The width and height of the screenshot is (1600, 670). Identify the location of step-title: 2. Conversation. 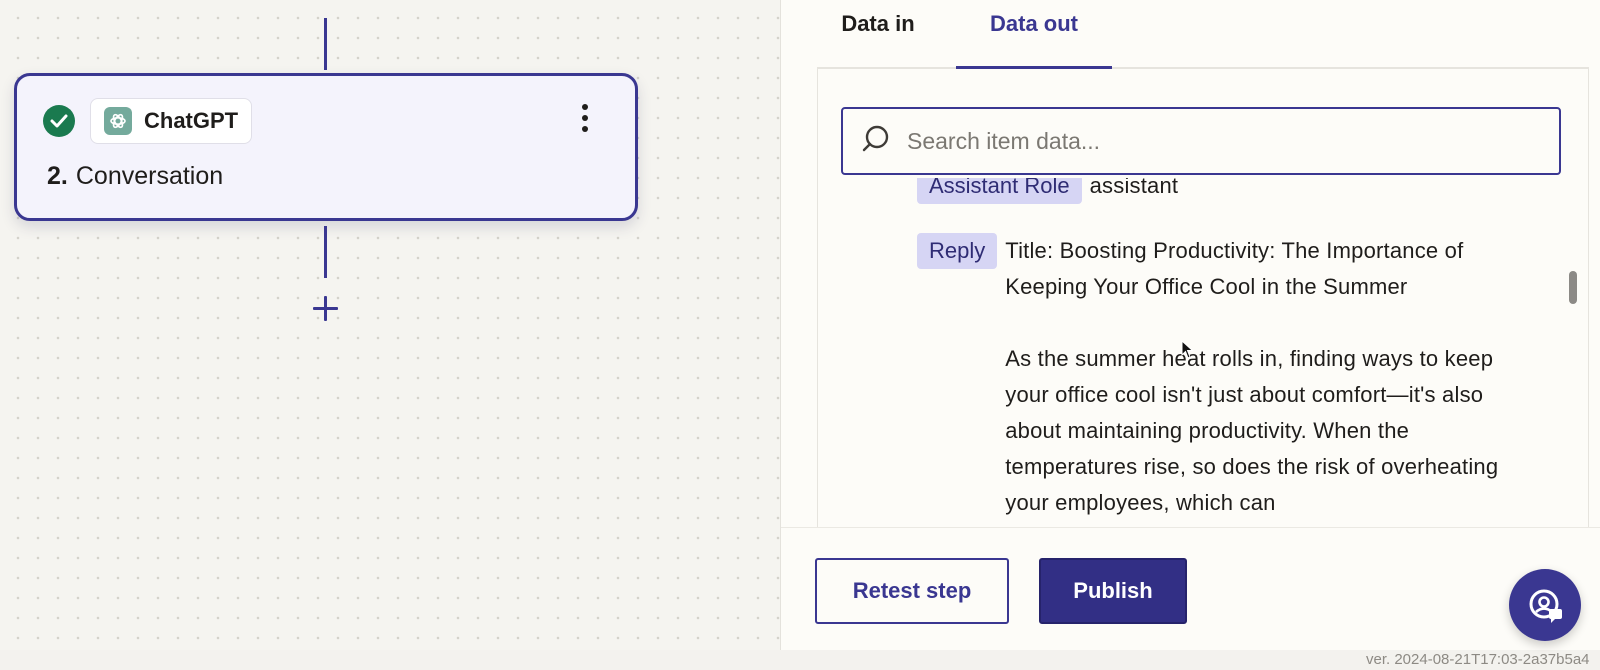
(135, 176).